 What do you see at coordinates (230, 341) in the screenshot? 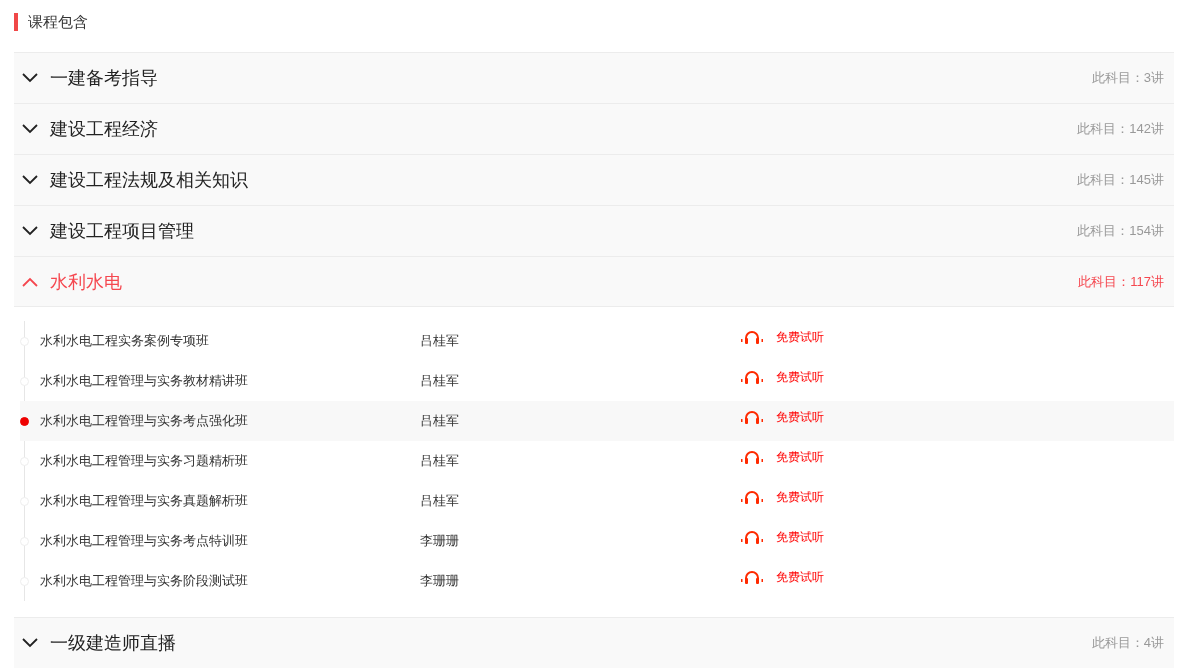
I see `lesson-title: 水利水电工程实务案例专项班` at bounding box center [230, 341].